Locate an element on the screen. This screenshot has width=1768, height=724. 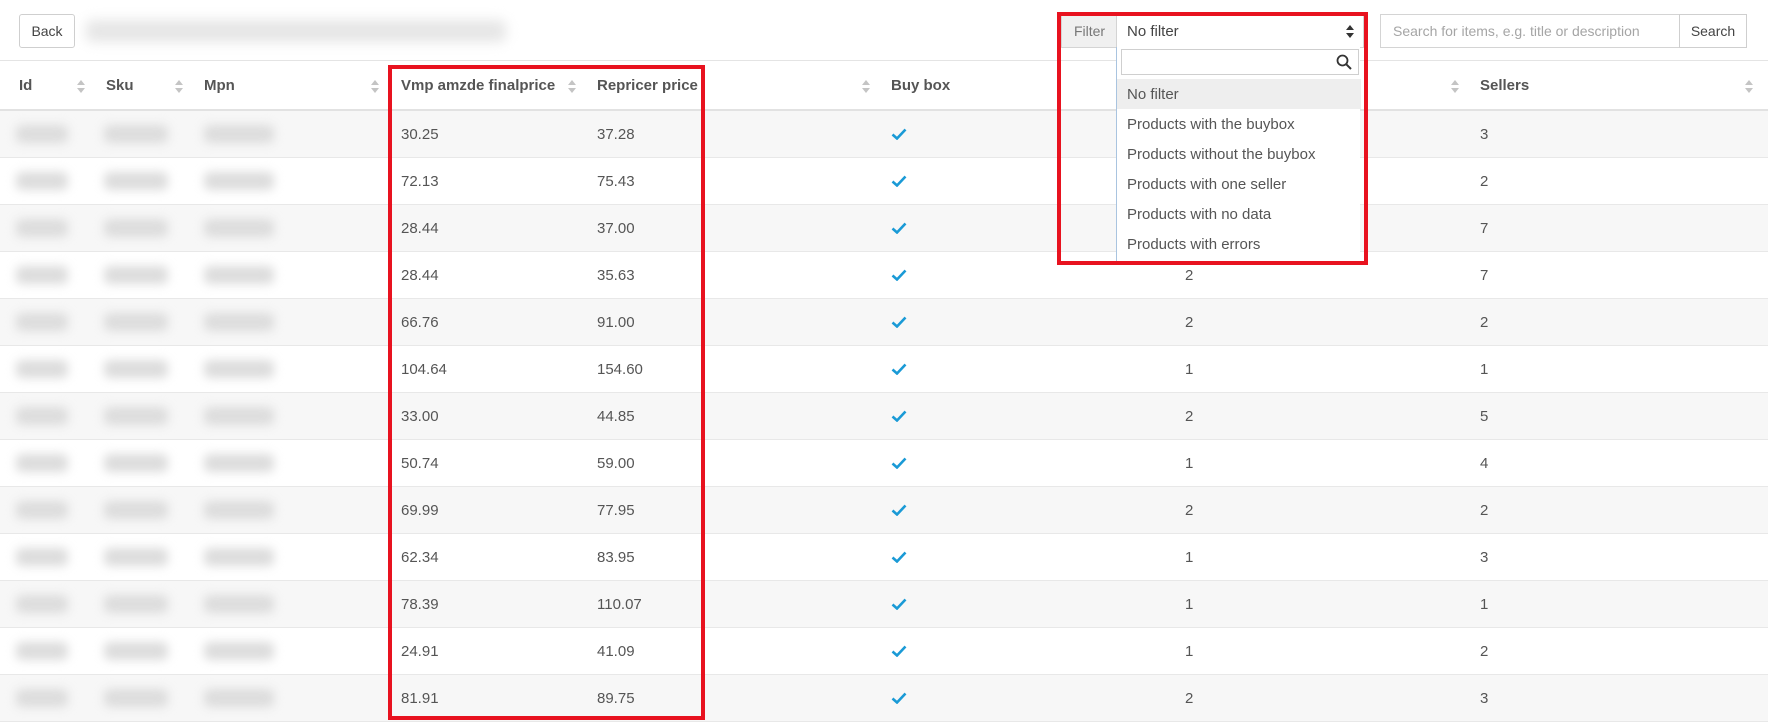
sellers-cell: 5 is located at coordinates (1484, 416).